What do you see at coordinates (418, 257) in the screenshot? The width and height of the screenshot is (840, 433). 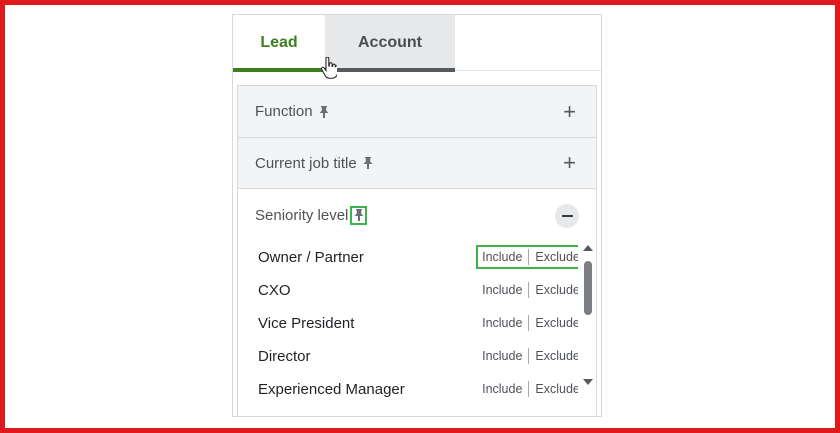 I see `list-item: Owner / Partner Include Exclude` at bounding box center [418, 257].